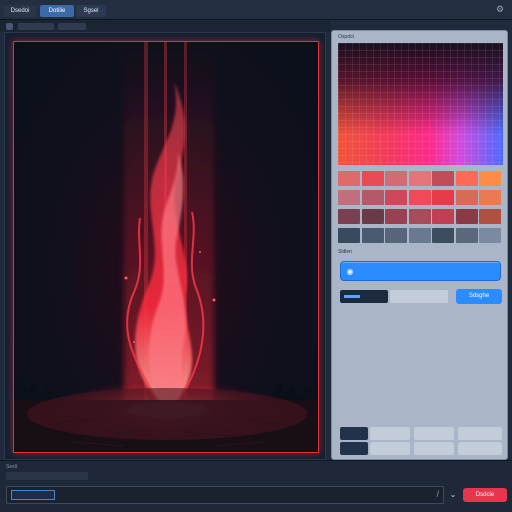  What do you see at coordinates (364, 296) in the screenshot?
I see `opacity-slider` at bounding box center [364, 296].